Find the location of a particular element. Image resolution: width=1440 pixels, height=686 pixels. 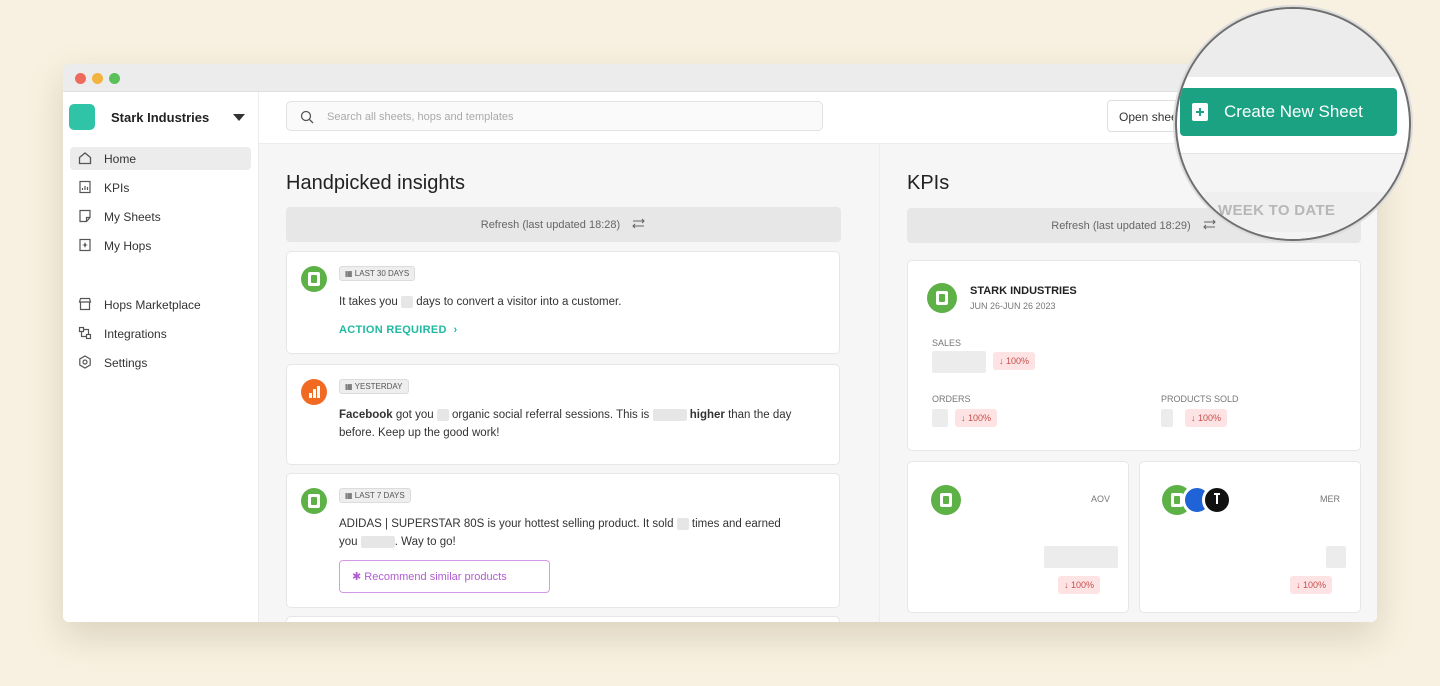

store-icon is located at coordinates (85, 304).